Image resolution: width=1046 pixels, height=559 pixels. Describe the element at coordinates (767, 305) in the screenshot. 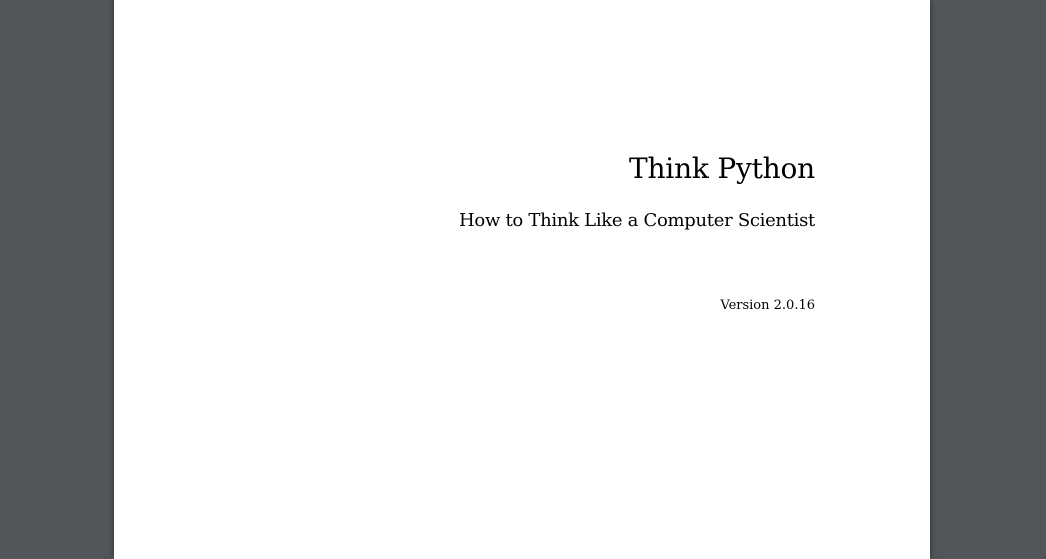

I see `version-label: Version 2.0.16` at that location.